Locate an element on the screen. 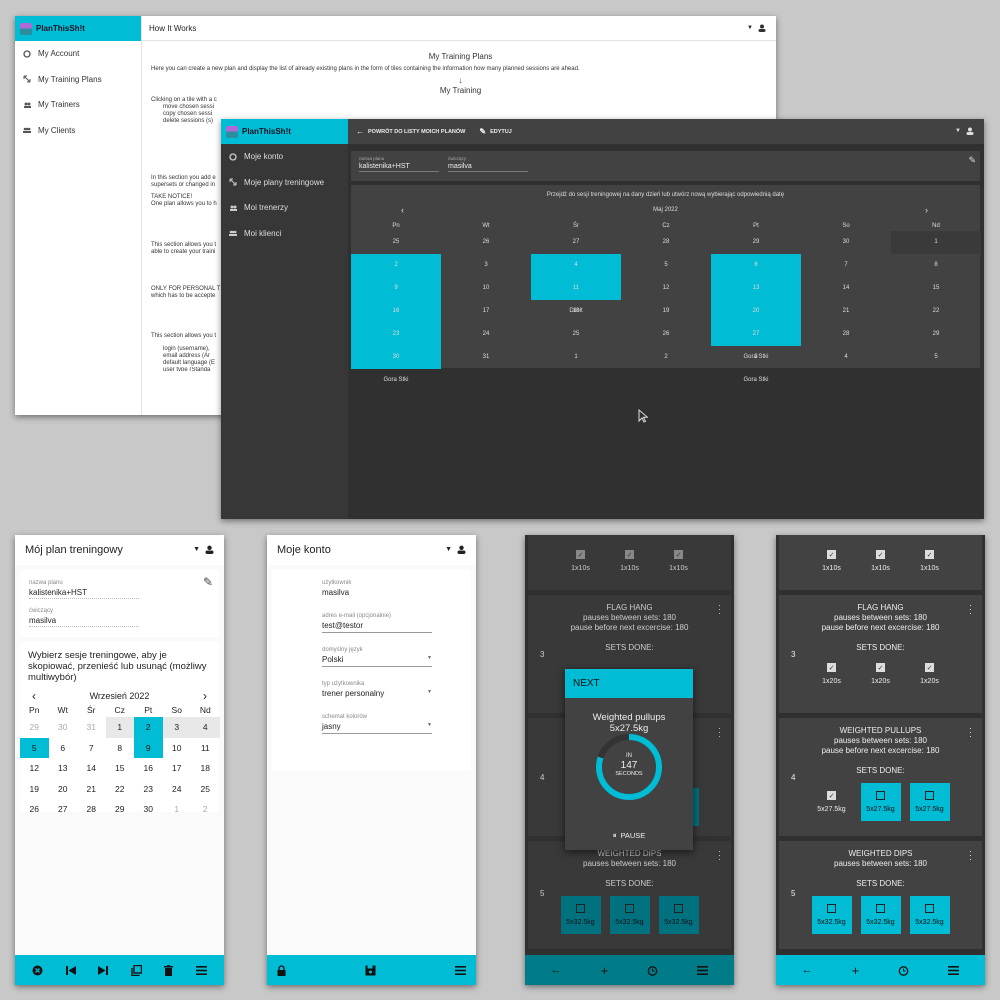  calendar-day: 9Dilolt is located at coordinates (396, 295).